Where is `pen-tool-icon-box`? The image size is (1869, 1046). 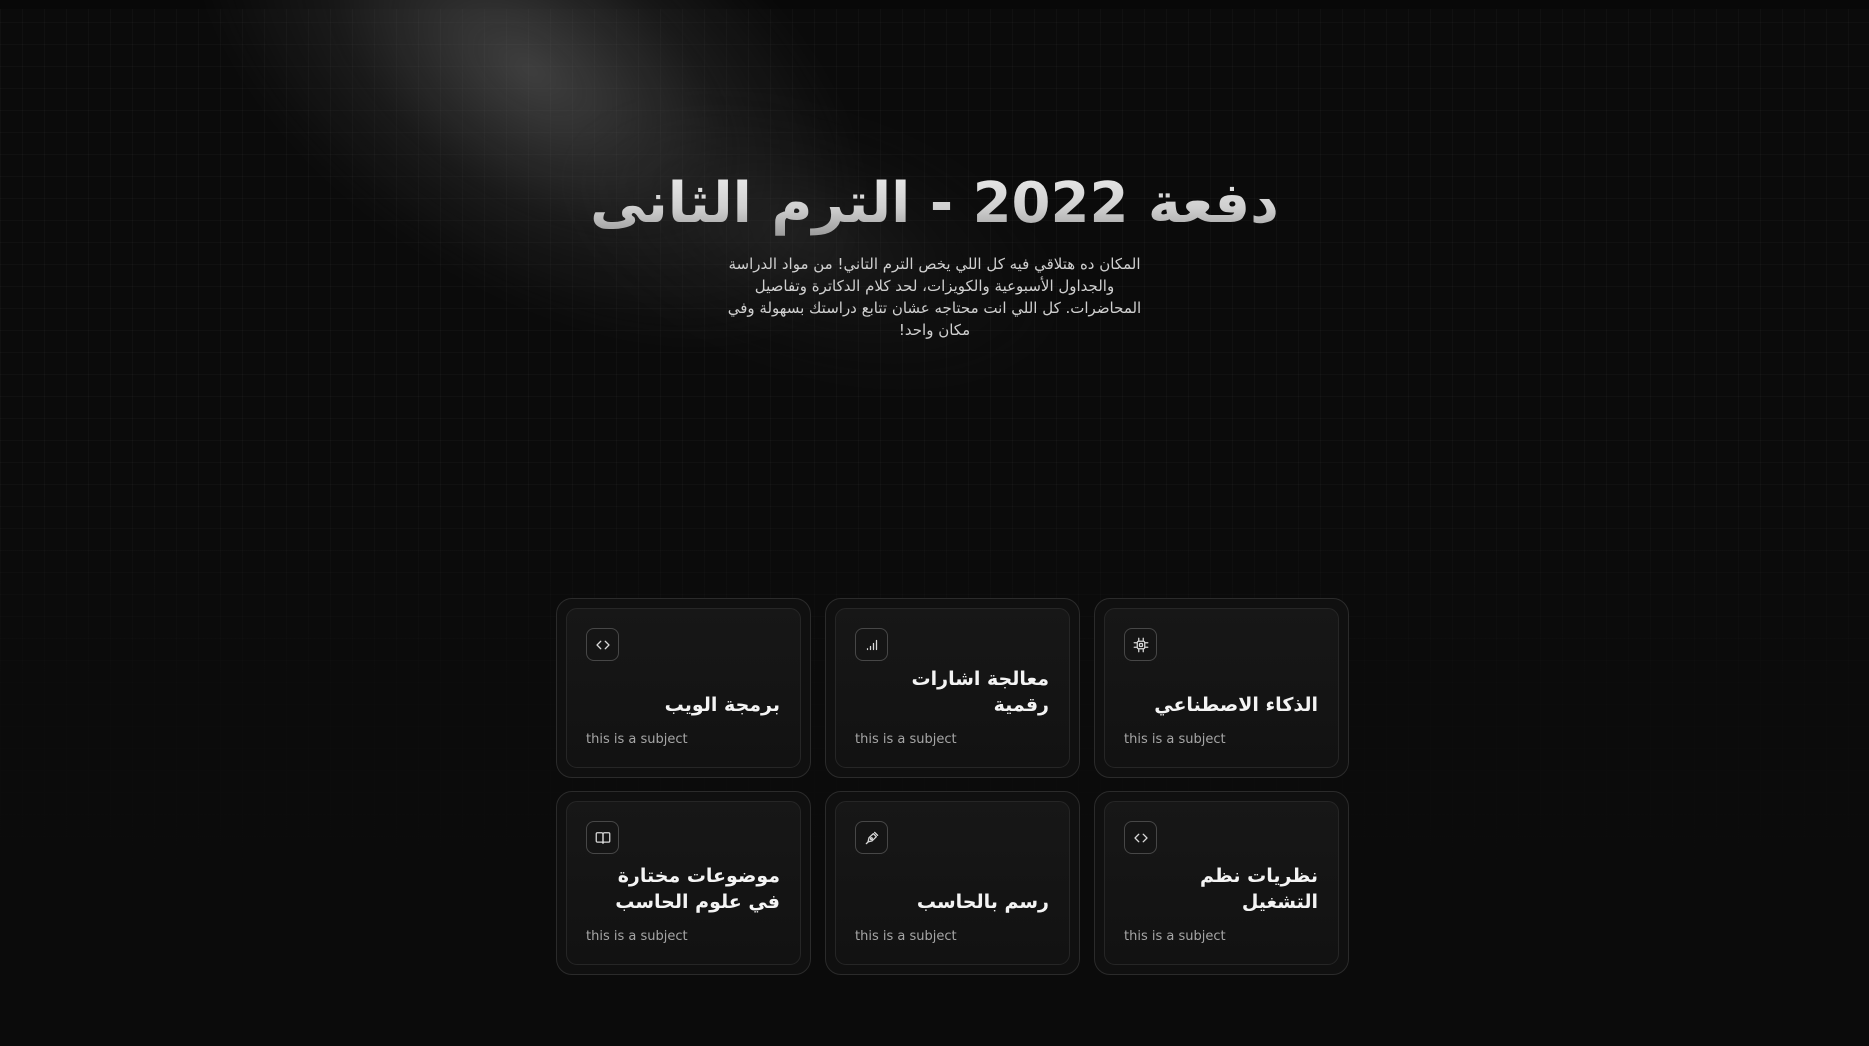
pen-tool-icon-box is located at coordinates (871, 837).